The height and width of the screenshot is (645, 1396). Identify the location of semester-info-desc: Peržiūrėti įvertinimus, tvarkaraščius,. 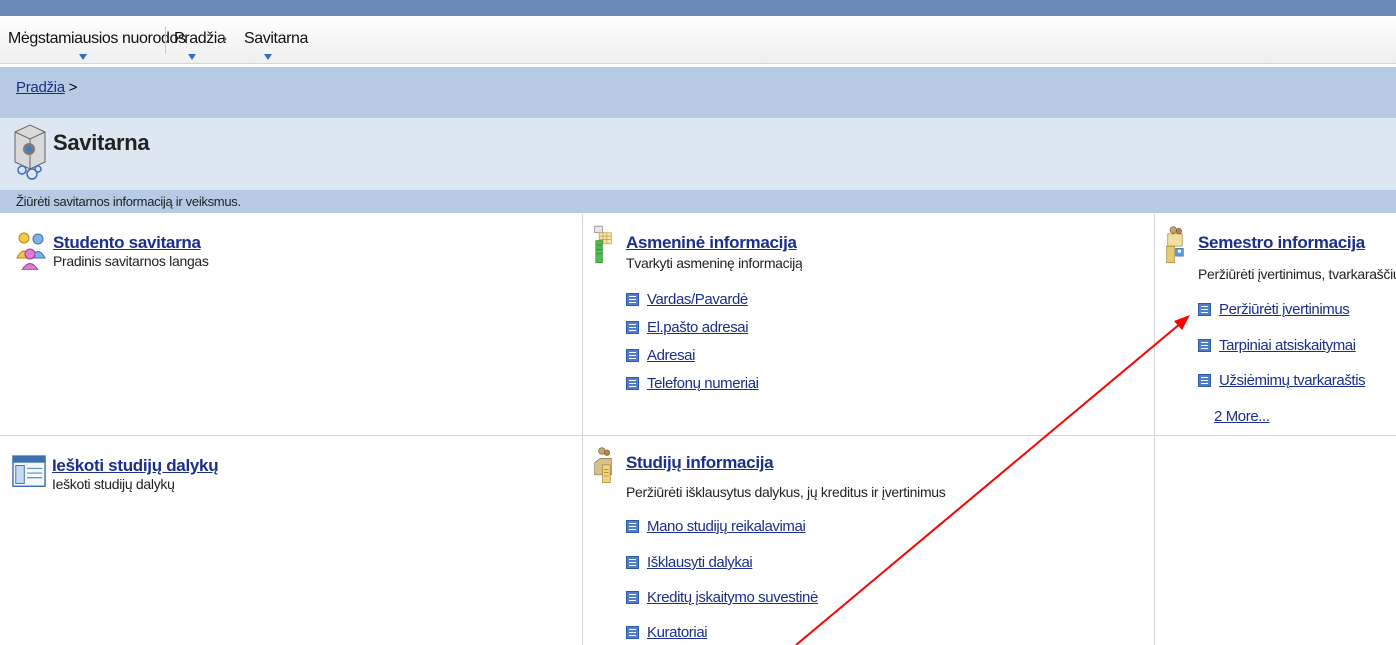
(1297, 274).